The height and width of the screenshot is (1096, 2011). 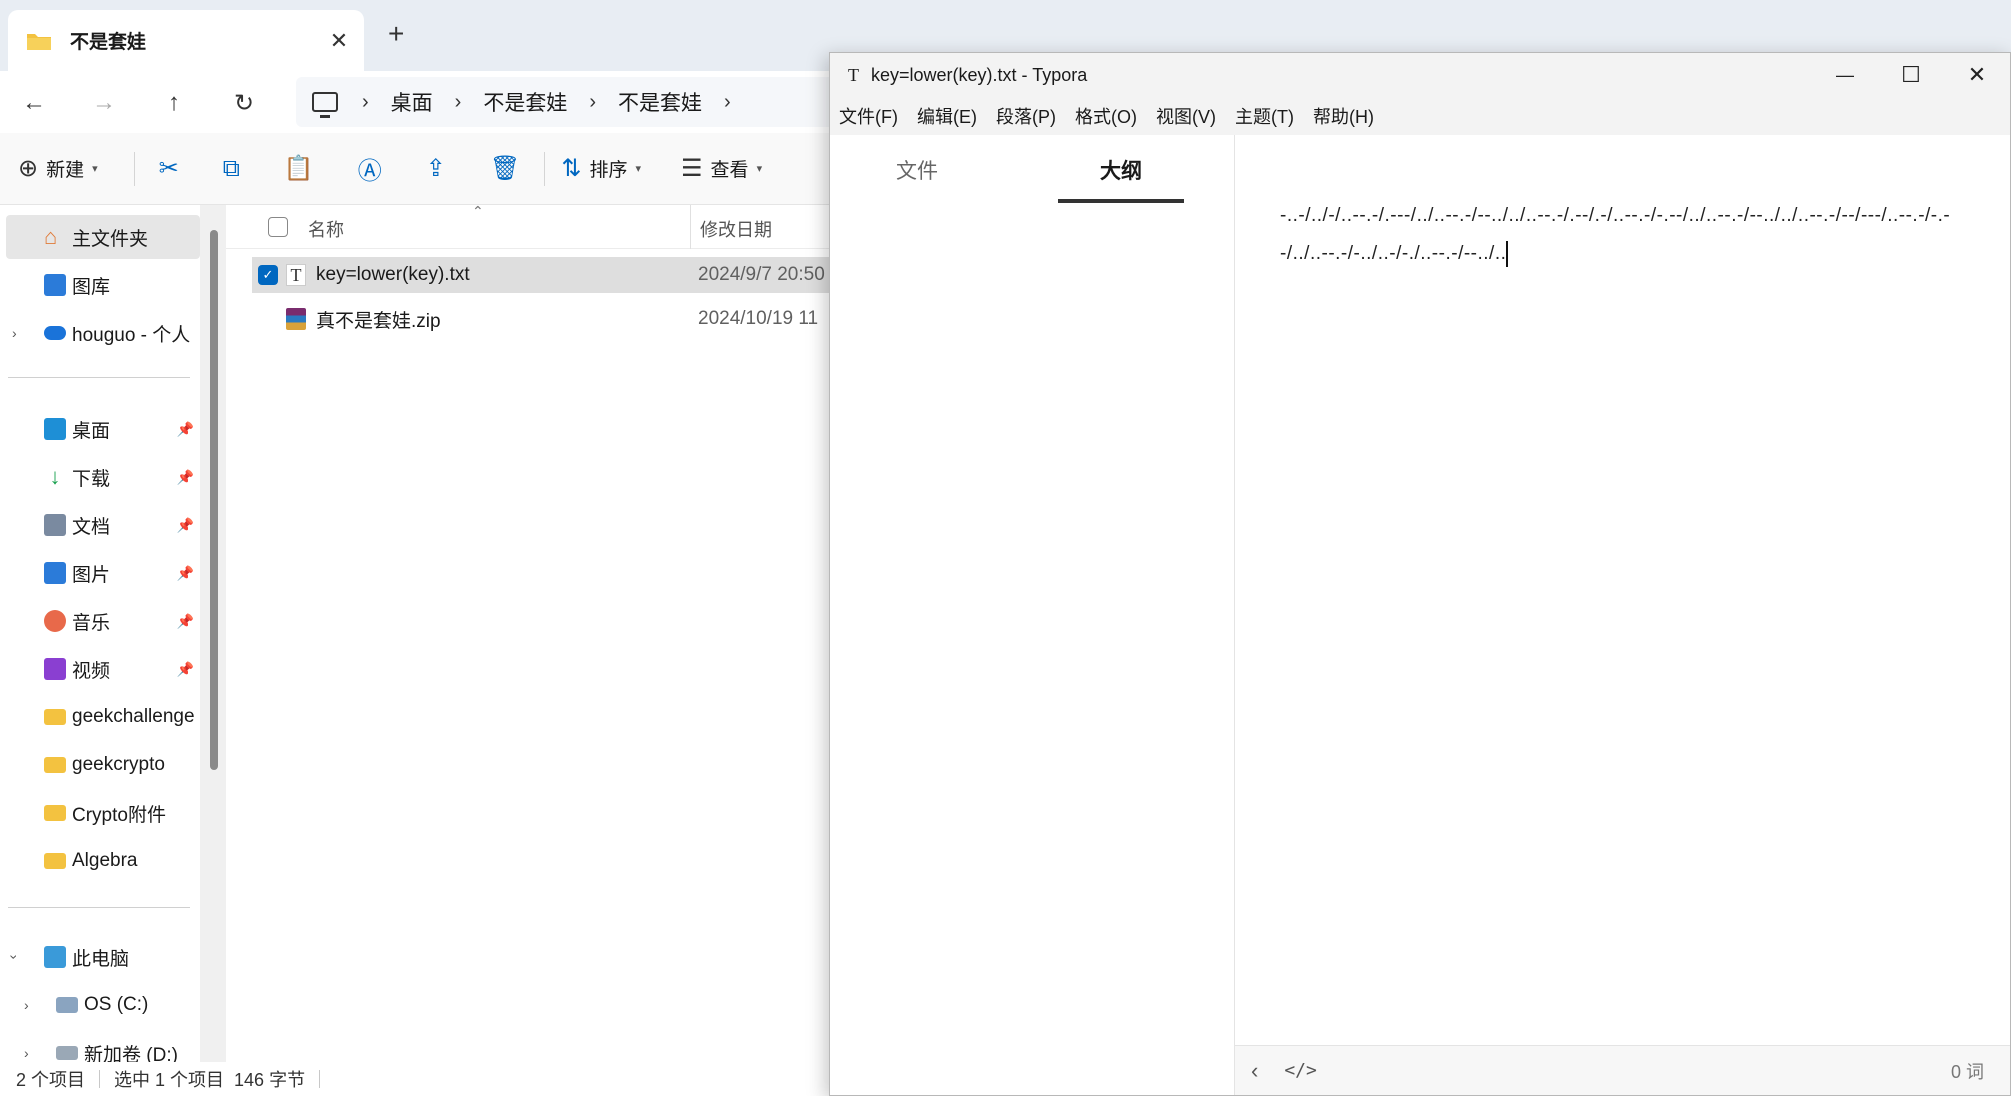 What do you see at coordinates (690, 227) in the screenshot?
I see `column-divider` at bounding box center [690, 227].